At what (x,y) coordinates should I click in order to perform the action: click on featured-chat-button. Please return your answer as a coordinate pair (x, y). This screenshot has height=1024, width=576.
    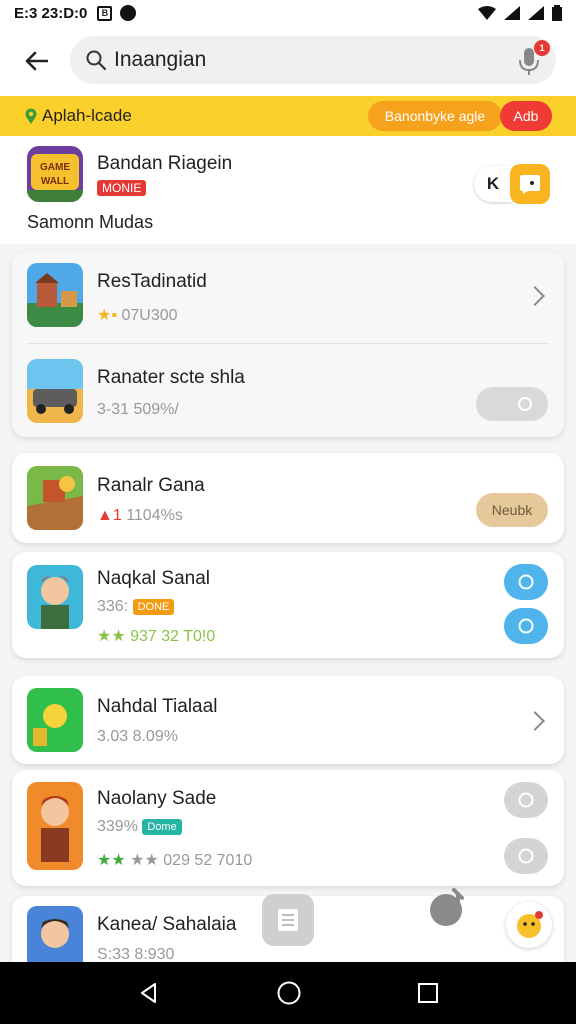
    Looking at the image, I should click on (530, 184).